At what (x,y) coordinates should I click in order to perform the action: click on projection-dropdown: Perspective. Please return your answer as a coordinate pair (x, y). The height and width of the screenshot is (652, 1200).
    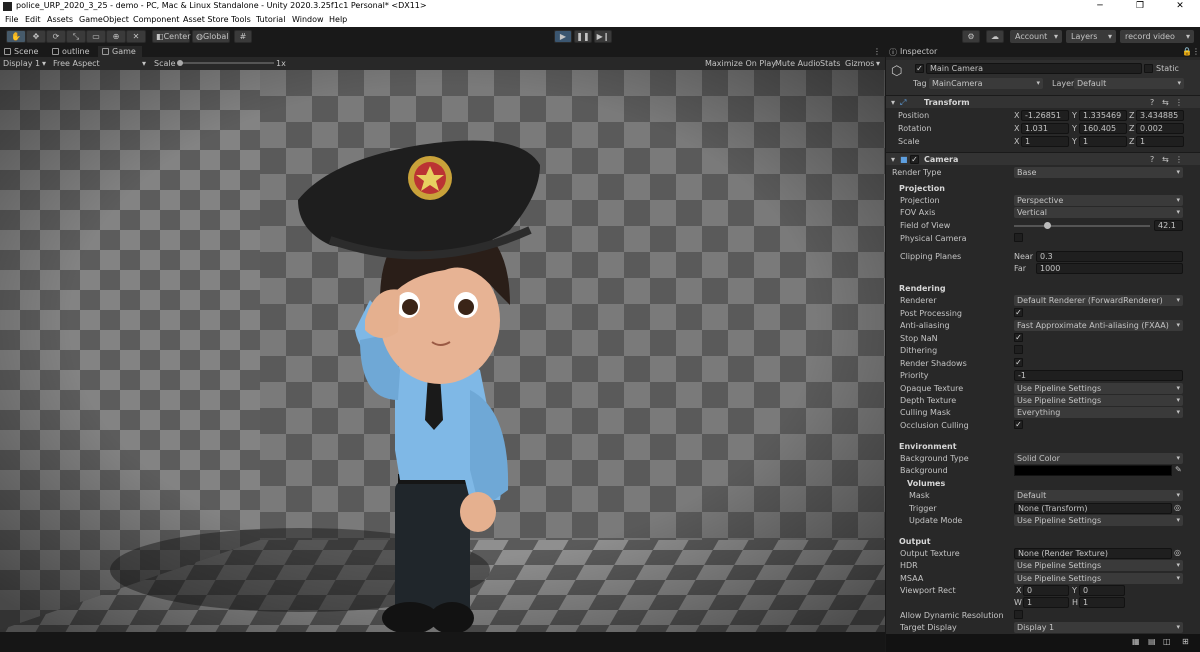
    Looking at the image, I should click on (1098, 200).